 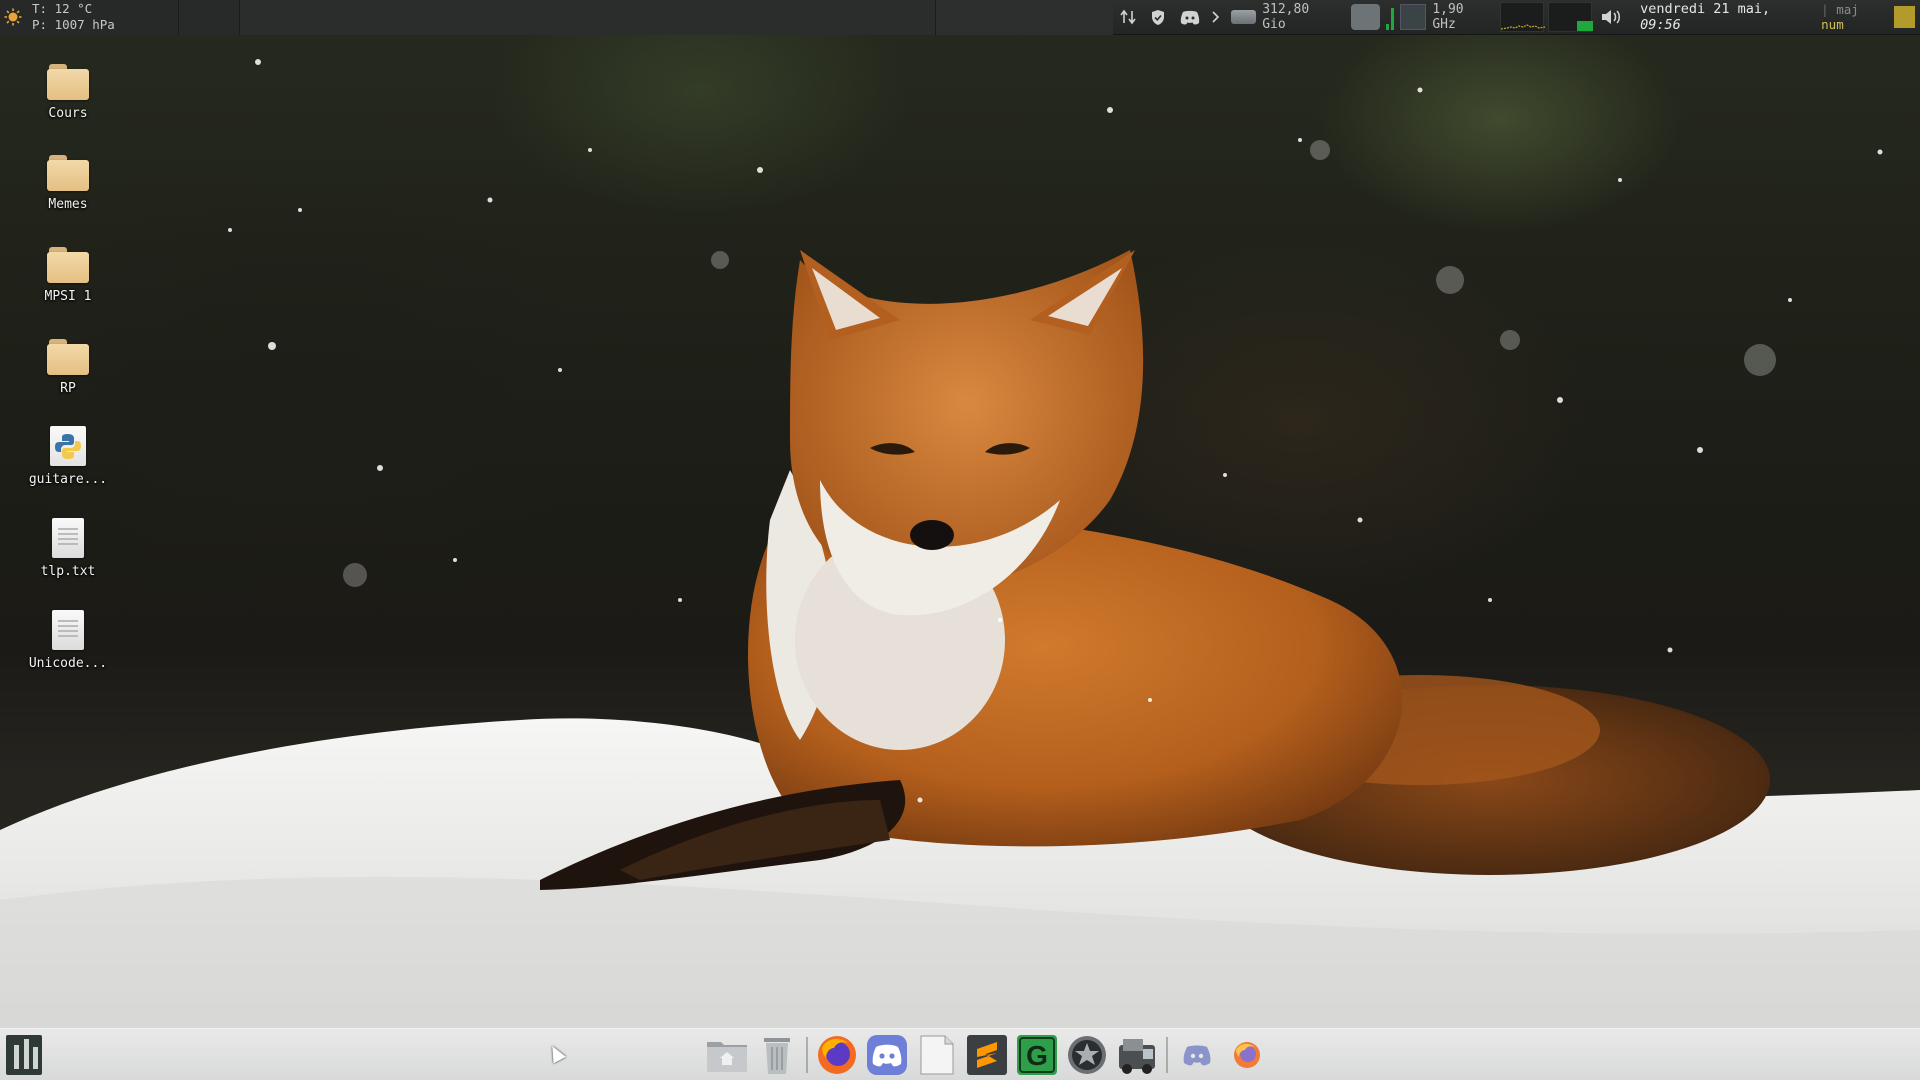 I want to click on speaker-icon, so click(x=1612, y=17).